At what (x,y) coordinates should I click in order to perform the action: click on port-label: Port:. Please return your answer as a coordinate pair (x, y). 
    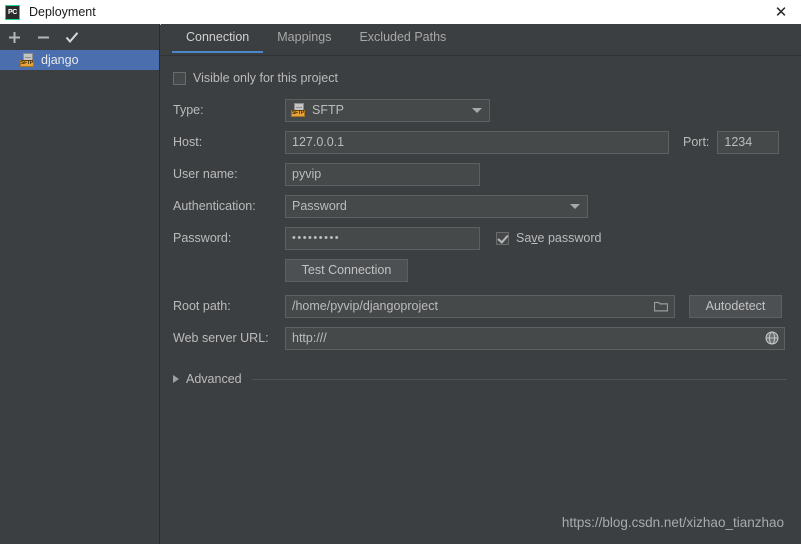
    Looking at the image, I should click on (696, 142).